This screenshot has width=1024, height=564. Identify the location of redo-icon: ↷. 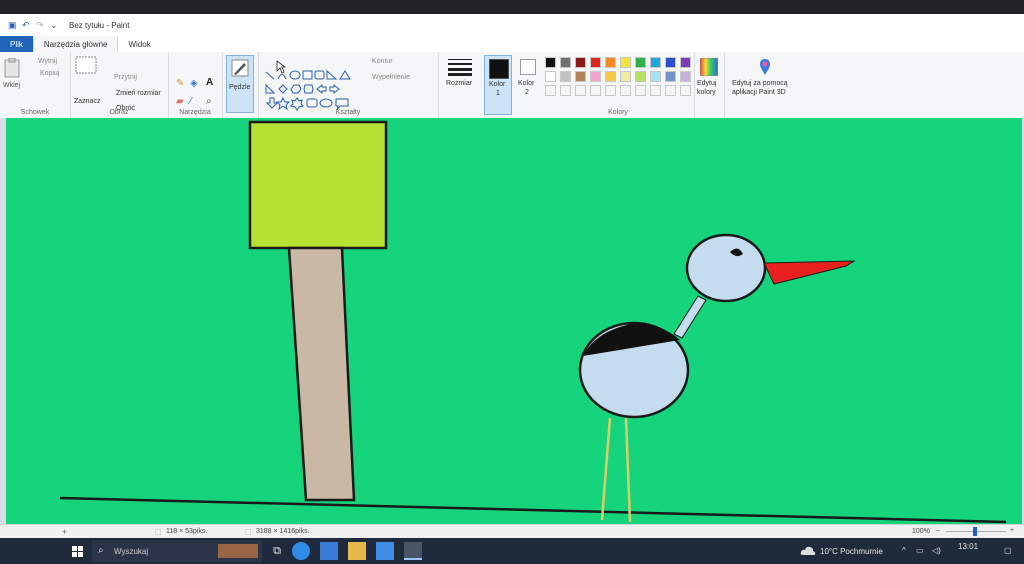
(40, 25).